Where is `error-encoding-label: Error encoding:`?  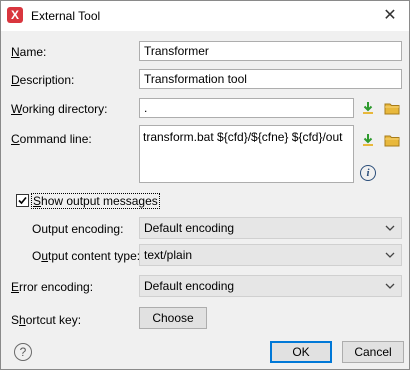
error-encoding-label: Error encoding: is located at coordinates (52, 287).